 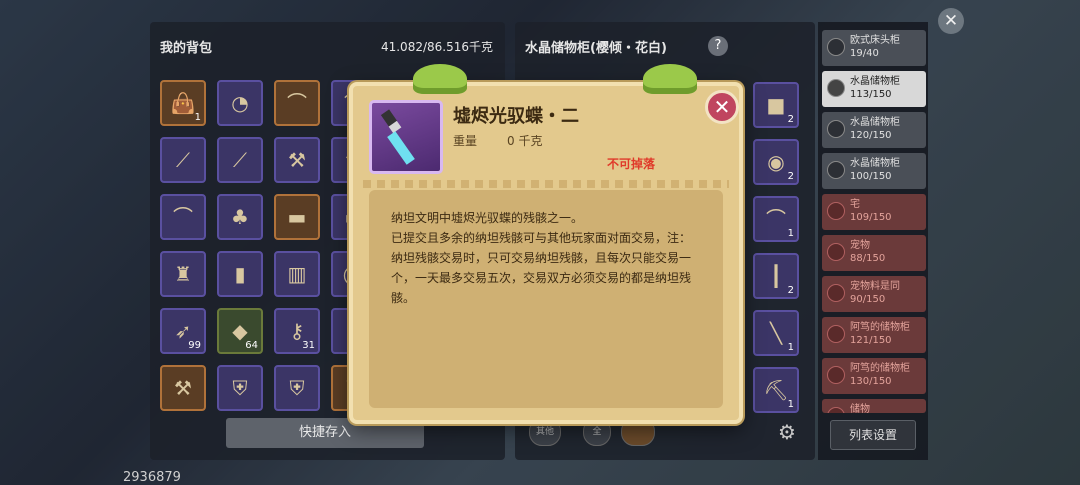 What do you see at coordinates (871, 176) in the screenshot?
I see `storage-capacity: 100/150` at bounding box center [871, 176].